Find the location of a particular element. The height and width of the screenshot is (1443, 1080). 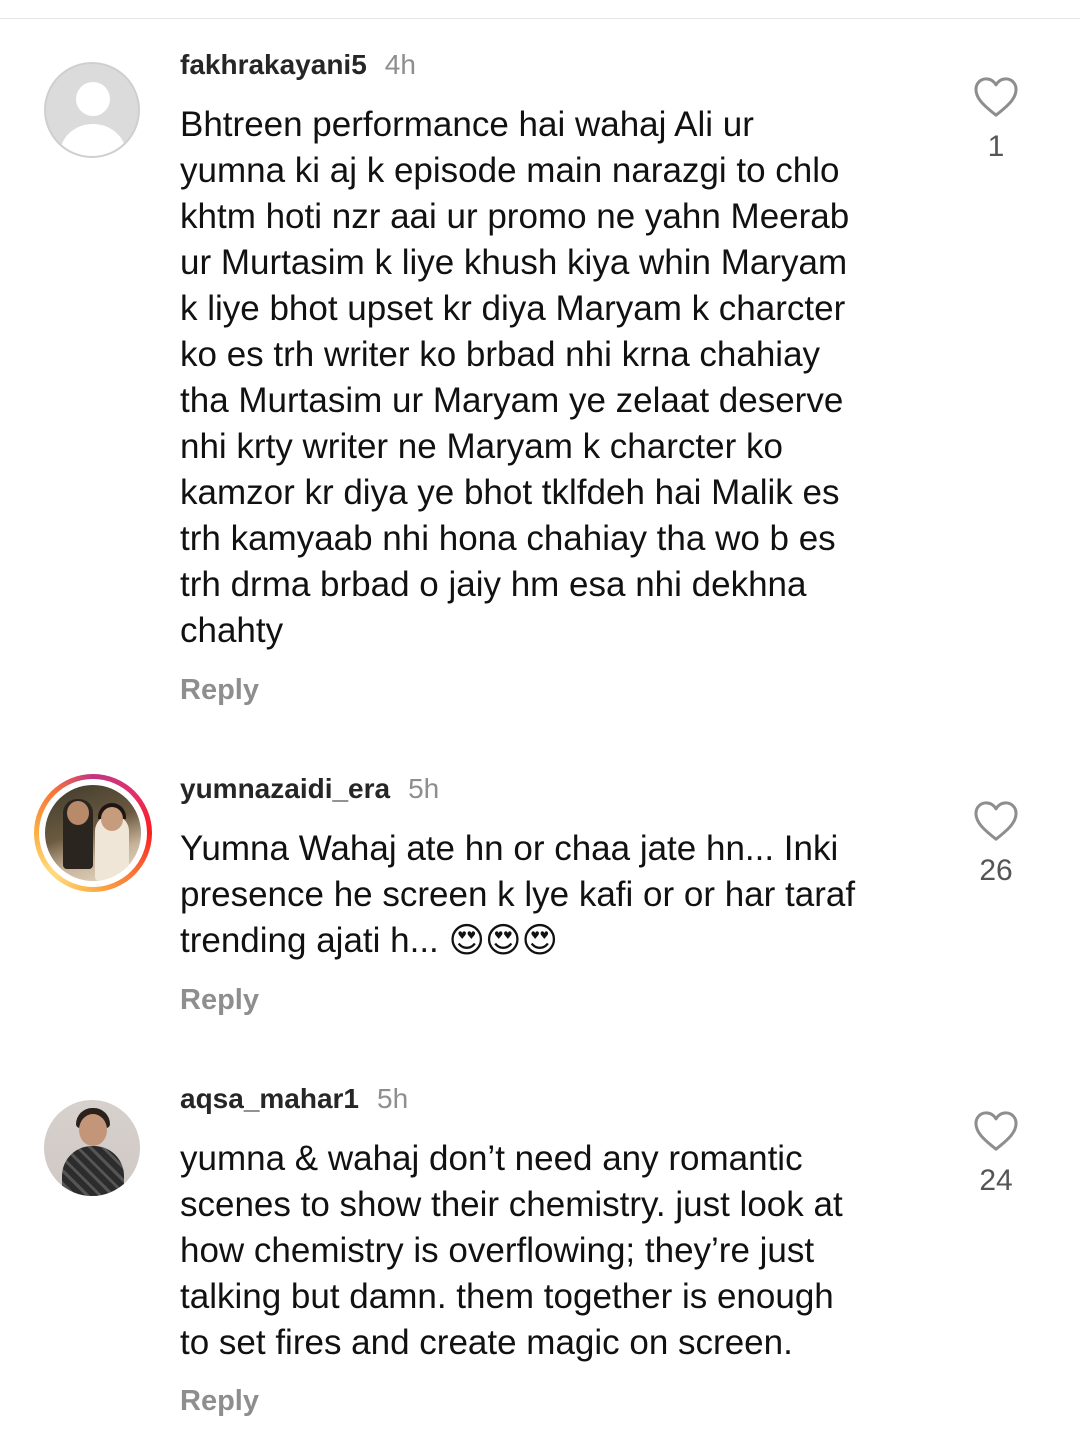

like-count: 24 is located at coordinates (996, 1180).